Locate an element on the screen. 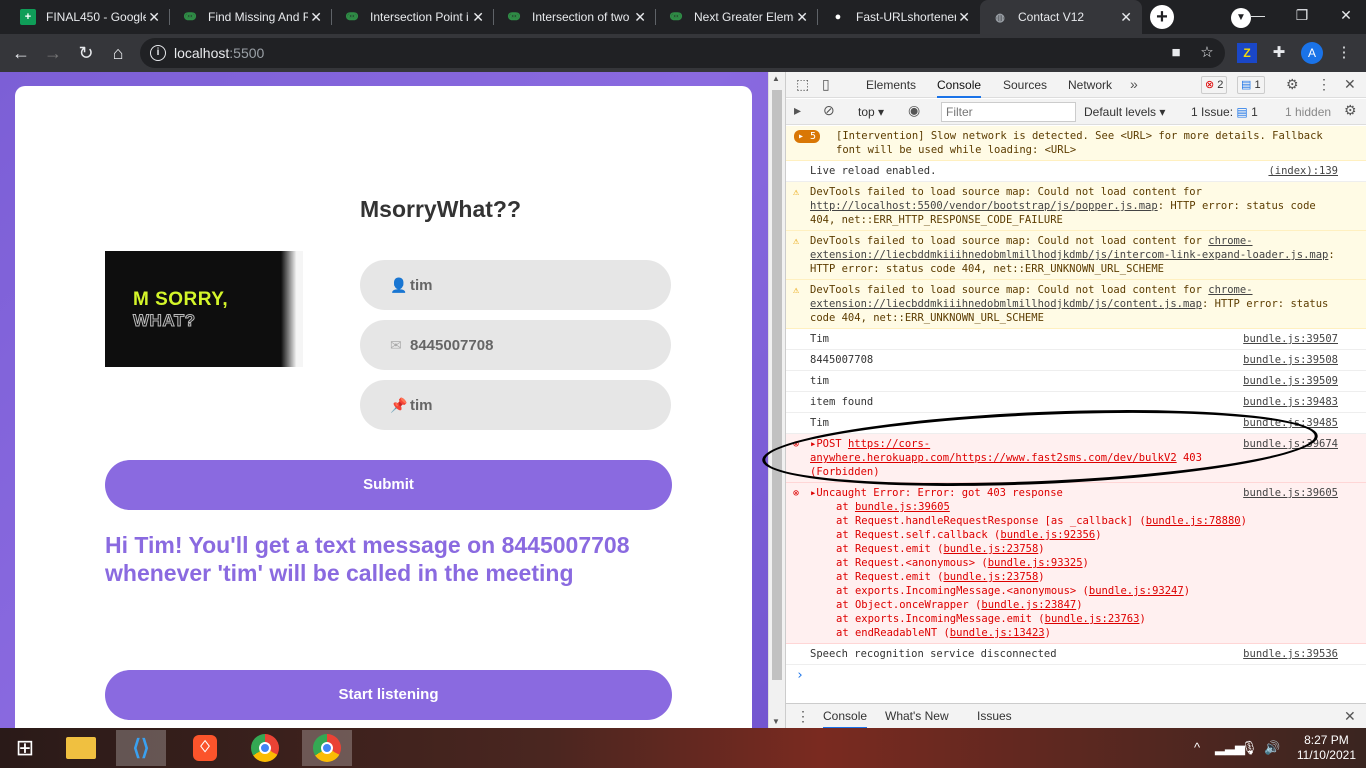 The image size is (1366, 768). extensions-puzzle-icon: ✚ is located at coordinates (1279, 53).